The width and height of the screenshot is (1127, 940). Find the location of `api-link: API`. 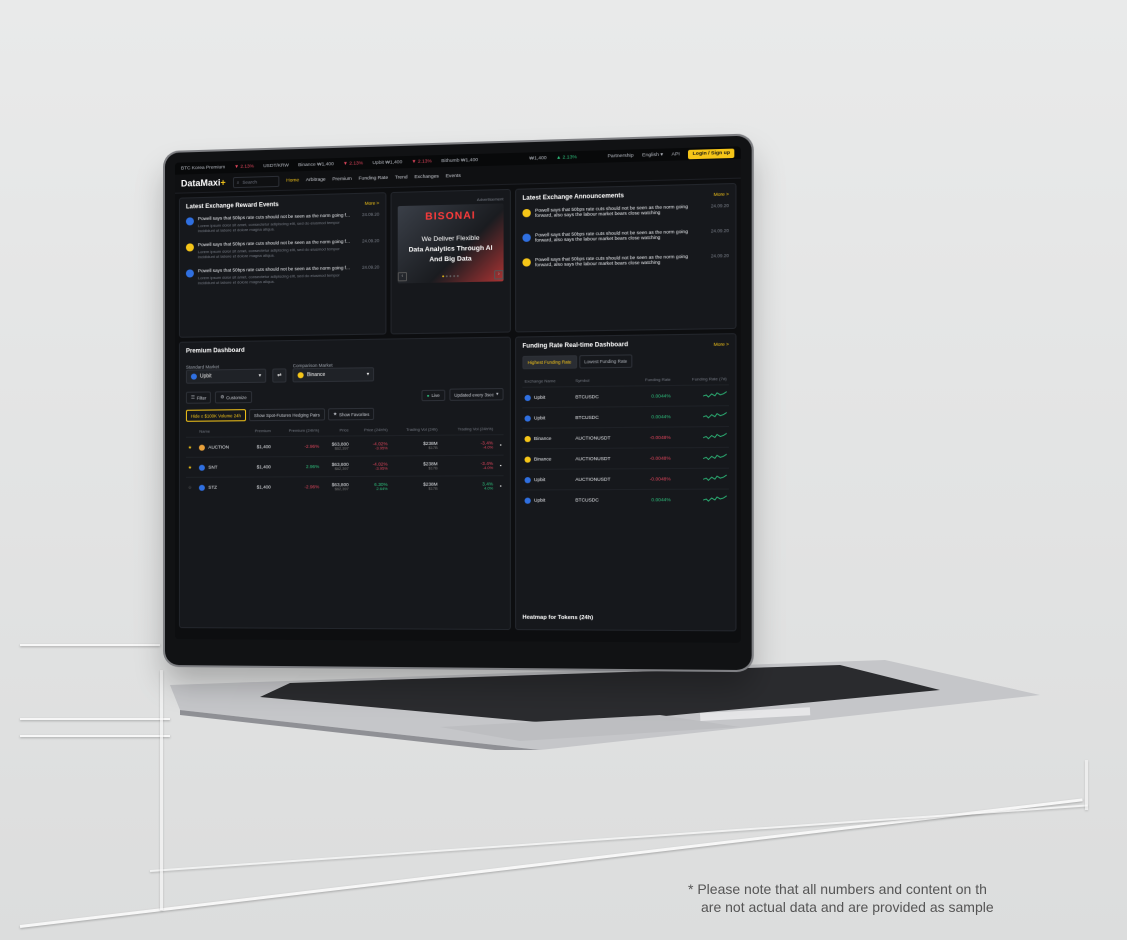

api-link: API is located at coordinates (675, 154).